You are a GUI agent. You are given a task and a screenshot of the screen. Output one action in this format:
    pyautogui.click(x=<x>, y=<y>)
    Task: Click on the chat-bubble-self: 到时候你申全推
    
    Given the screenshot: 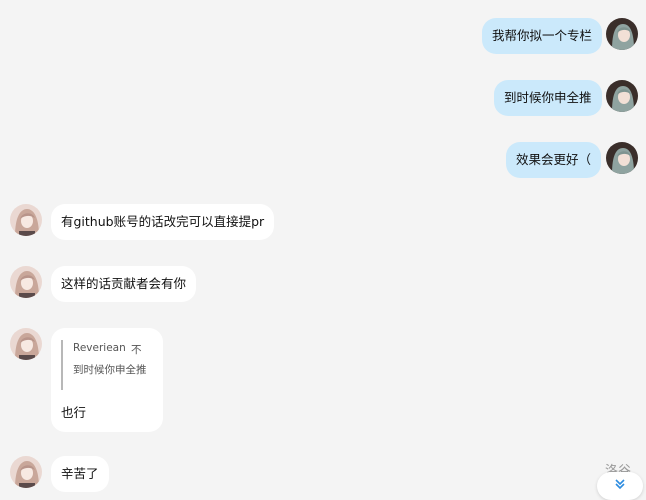 What is the action you would take?
    pyautogui.click(x=548, y=98)
    